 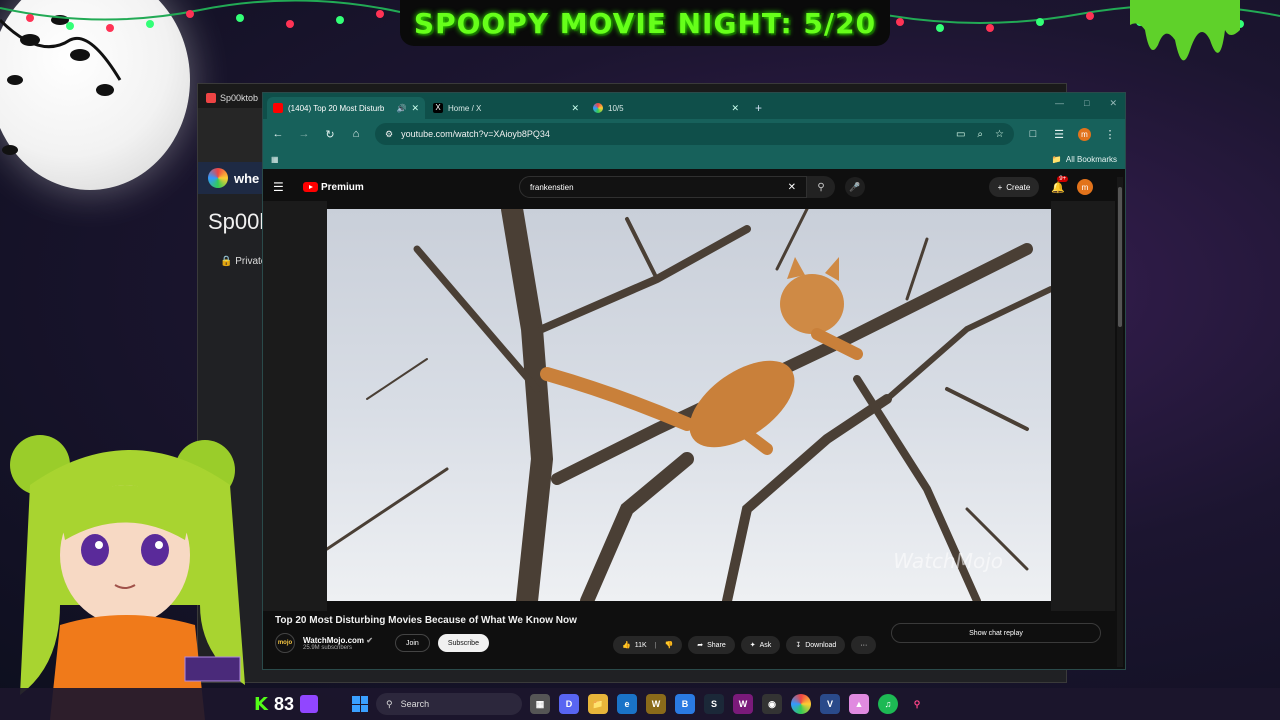 What do you see at coordinates (948, 561) in the screenshot?
I see `watermark: WatchMojo` at bounding box center [948, 561].